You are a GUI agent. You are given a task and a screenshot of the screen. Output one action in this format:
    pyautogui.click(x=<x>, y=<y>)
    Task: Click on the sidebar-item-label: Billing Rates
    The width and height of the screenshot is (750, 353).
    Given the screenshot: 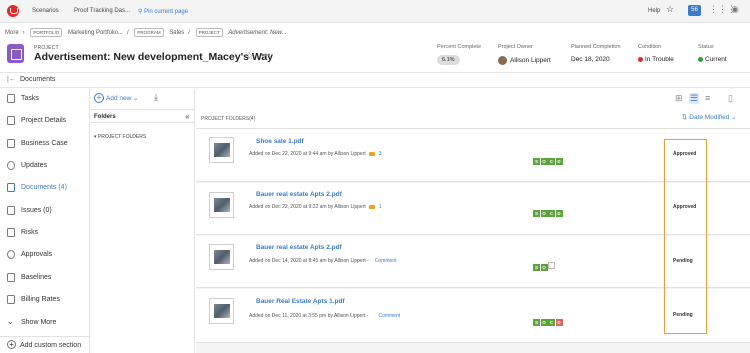 What is the action you would take?
    pyautogui.click(x=40, y=299)
    